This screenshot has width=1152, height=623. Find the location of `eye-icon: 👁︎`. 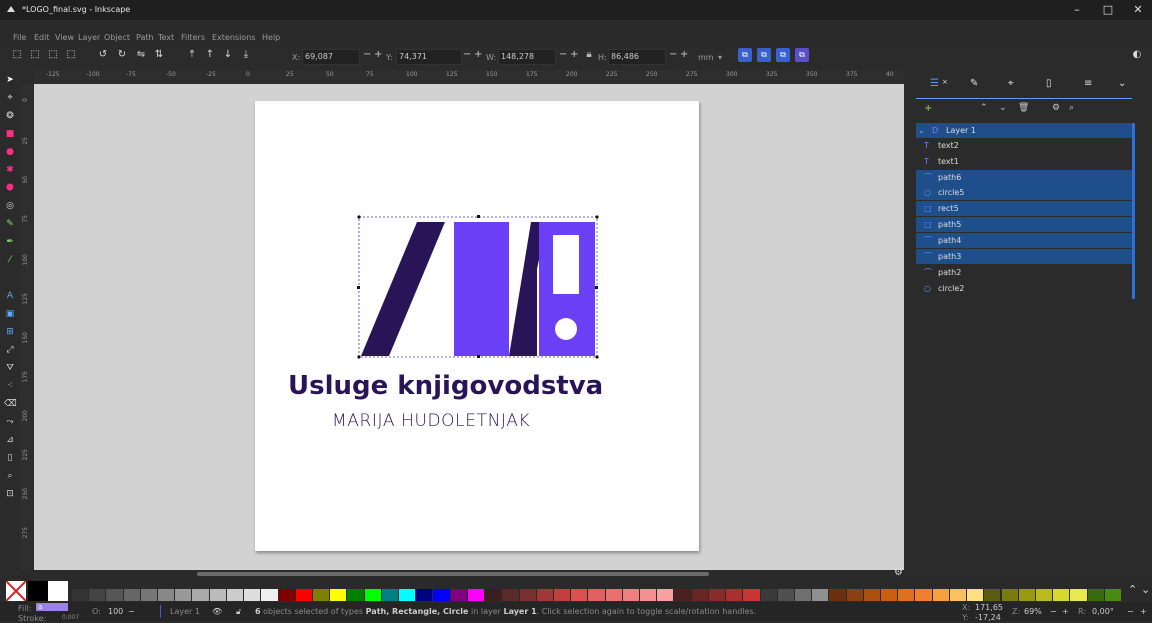

eye-icon: 👁︎ is located at coordinates (217, 611).